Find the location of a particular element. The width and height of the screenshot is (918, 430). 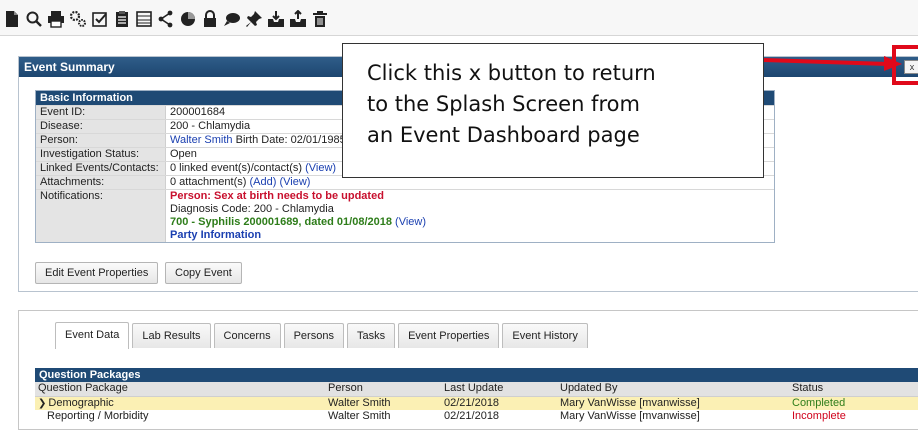

party-information-link: Party Information is located at coordinates (470, 235).